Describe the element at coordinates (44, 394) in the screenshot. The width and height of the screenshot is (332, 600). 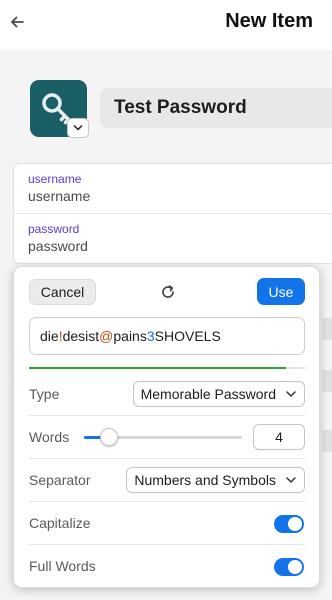
I see `type-label: Type` at that location.